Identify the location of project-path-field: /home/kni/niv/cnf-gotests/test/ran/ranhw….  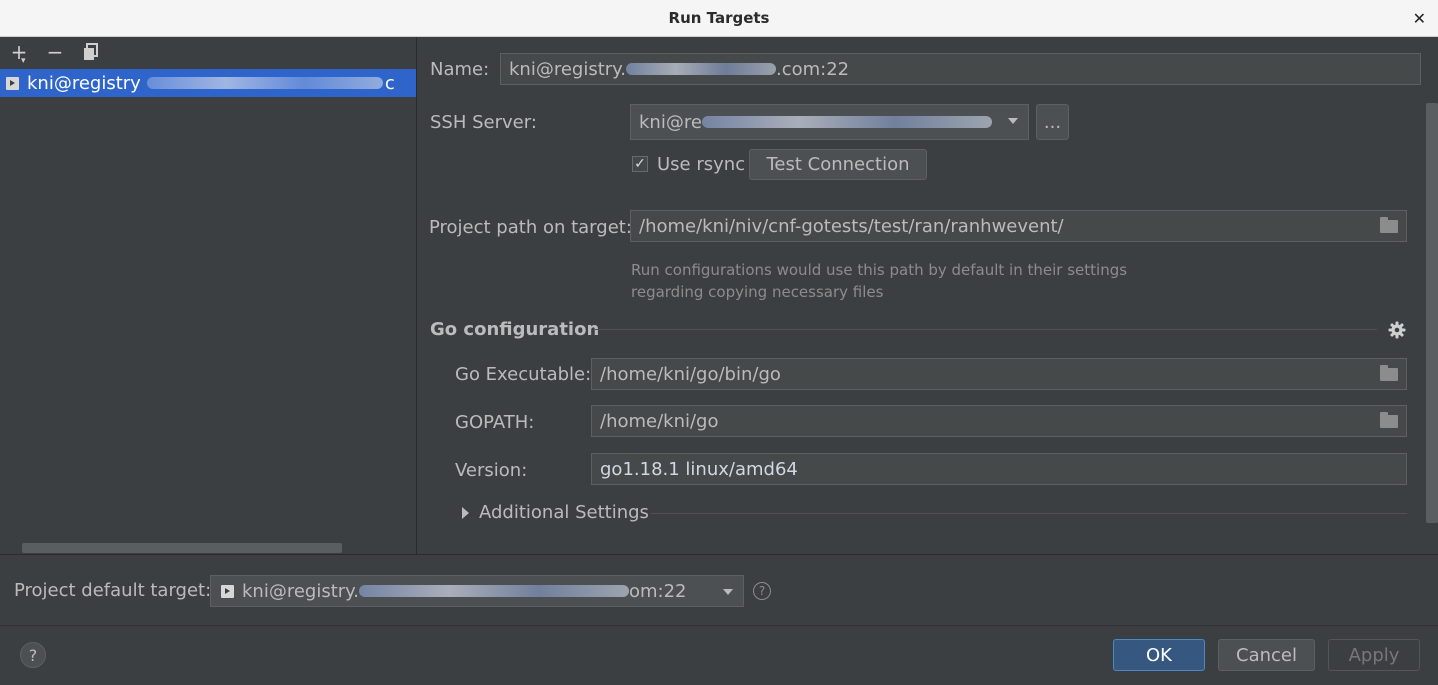
(1018, 226).